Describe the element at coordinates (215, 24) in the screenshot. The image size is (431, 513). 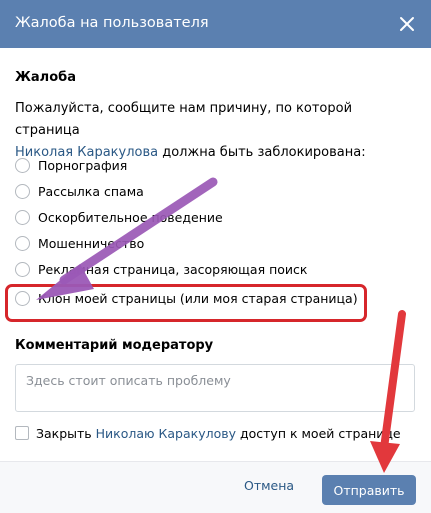
I see `dialog-header: Жалоба на пользователя` at that location.